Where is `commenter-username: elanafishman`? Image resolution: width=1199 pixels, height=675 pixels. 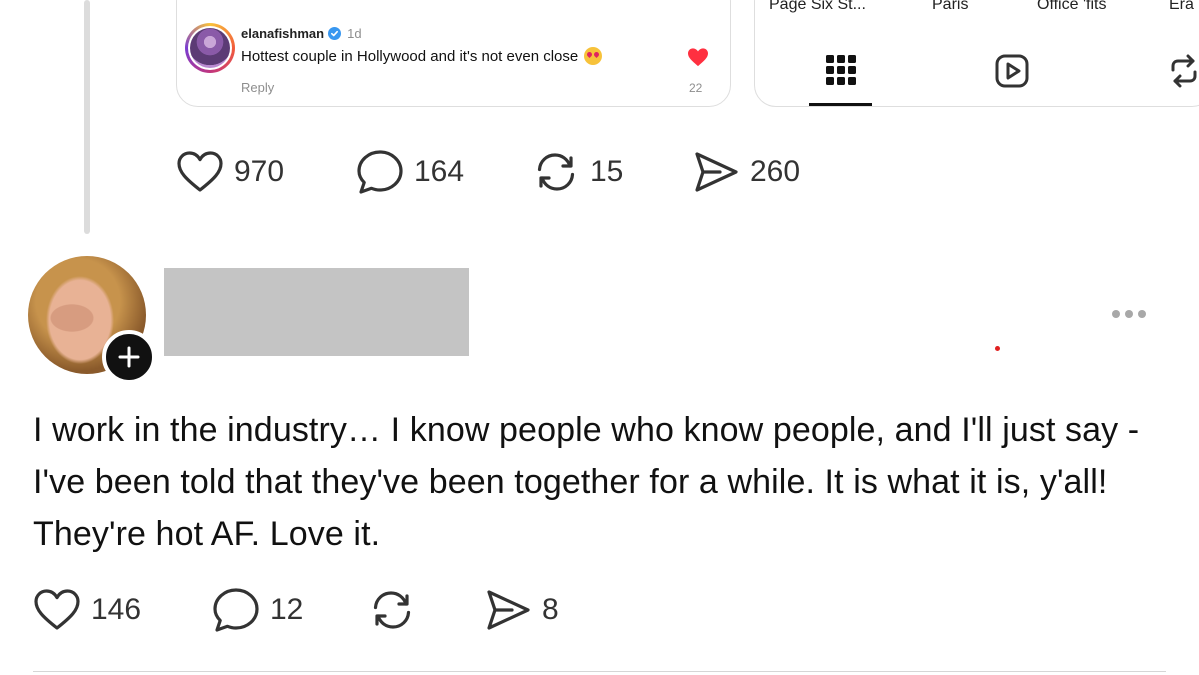 commenter-username: elanafishman is located at coordinates (282, 33).